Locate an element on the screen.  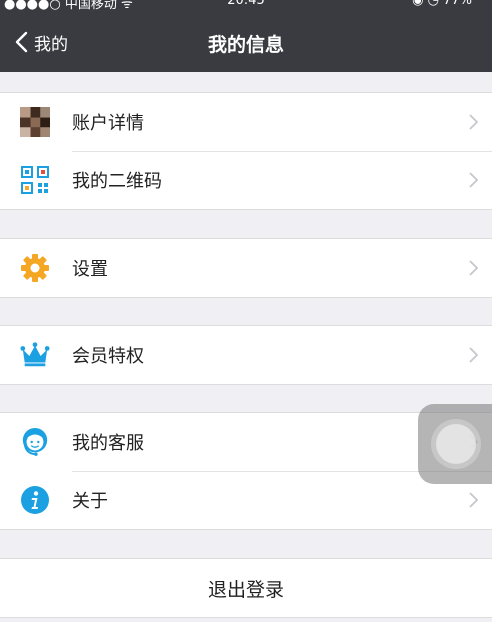
settings-group: 设置 is located at coordinates (246, 268).